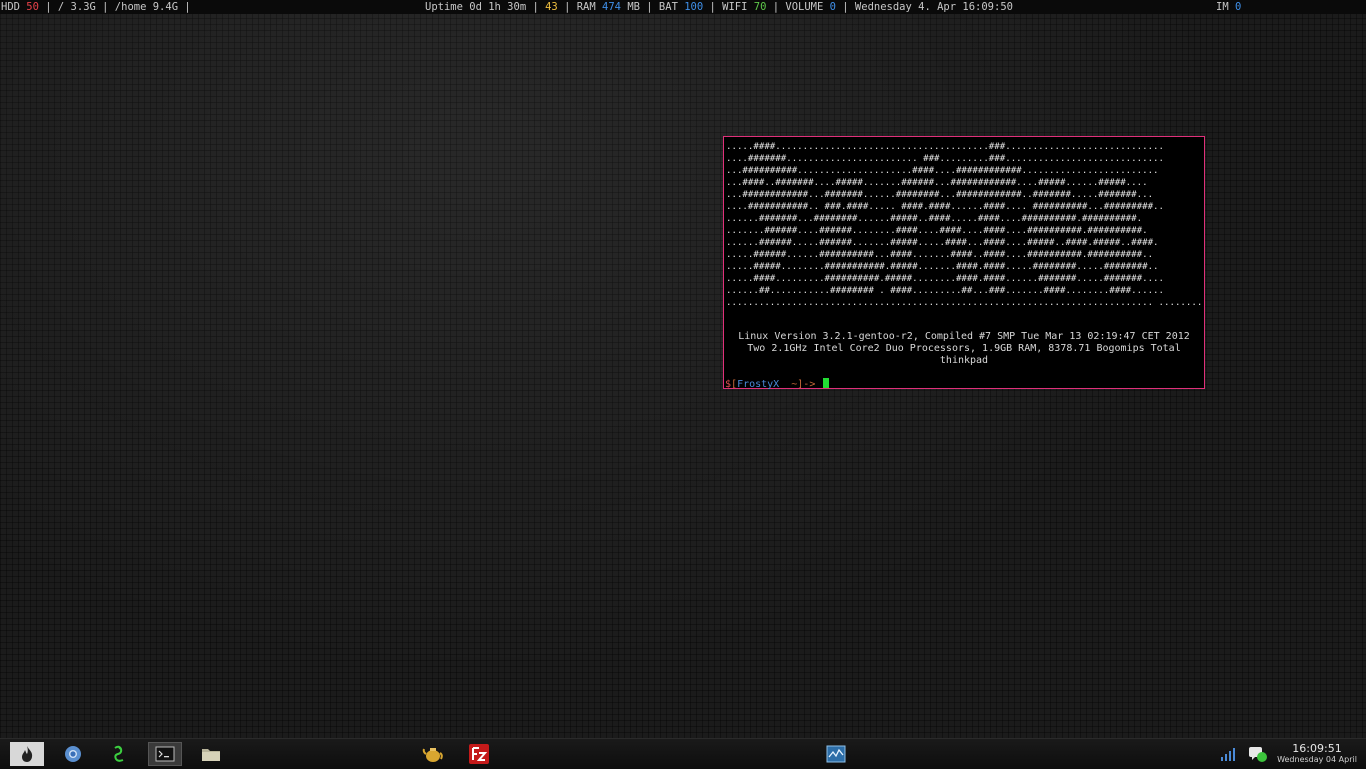 Image resolution: width=1366 pixels, height=769 pixels. I want to click on python-icon, so click(119, 753).